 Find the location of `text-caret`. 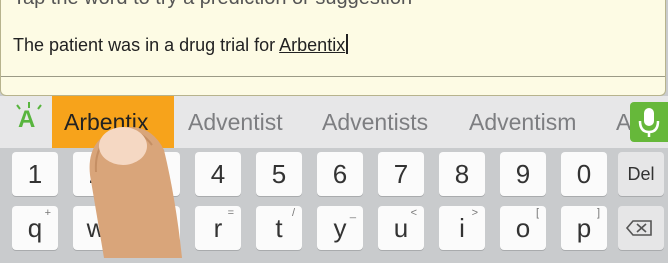

text-caret is located at coordinates (347, 44).